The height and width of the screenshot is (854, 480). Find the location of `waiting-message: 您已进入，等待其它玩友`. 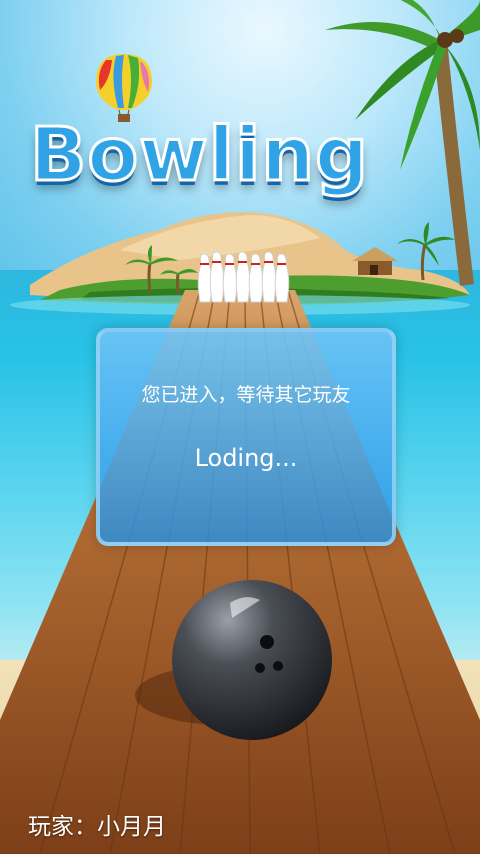

waiting-message: 您已进入，等待其它玩友 is located at coordinates (246, 395).